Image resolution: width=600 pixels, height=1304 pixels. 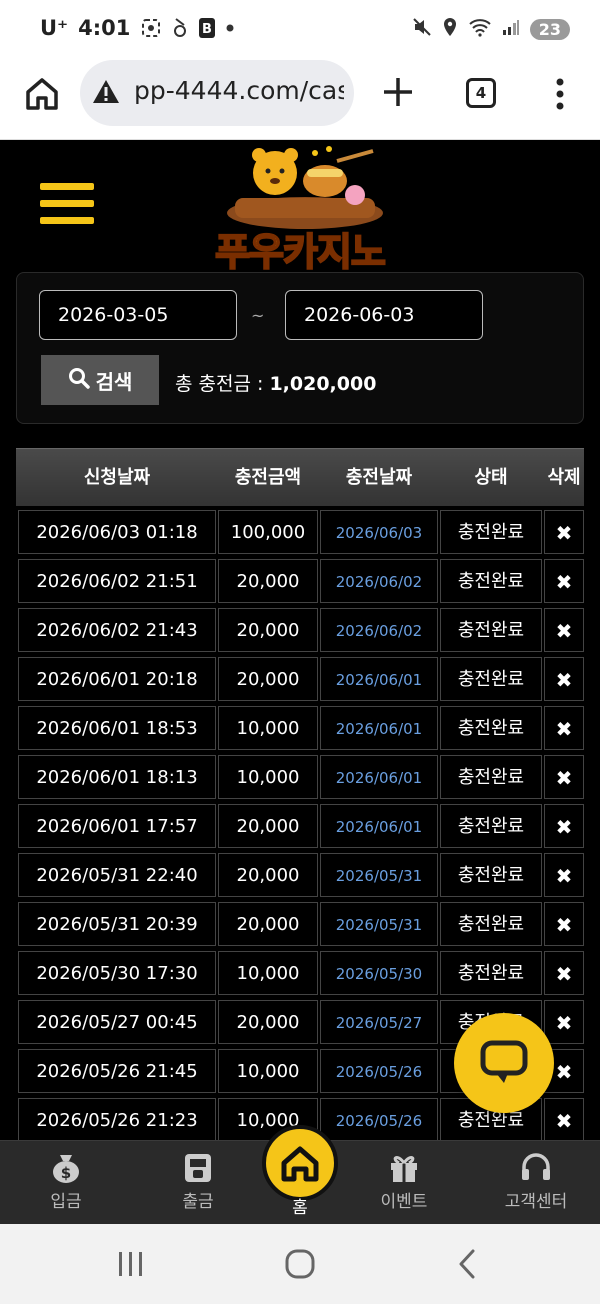 What do you see at coordinates (117, 826) in the screenshot?
I see `cell-request-date: 2026/06/01 17:57` at bounding box center [117, 826].